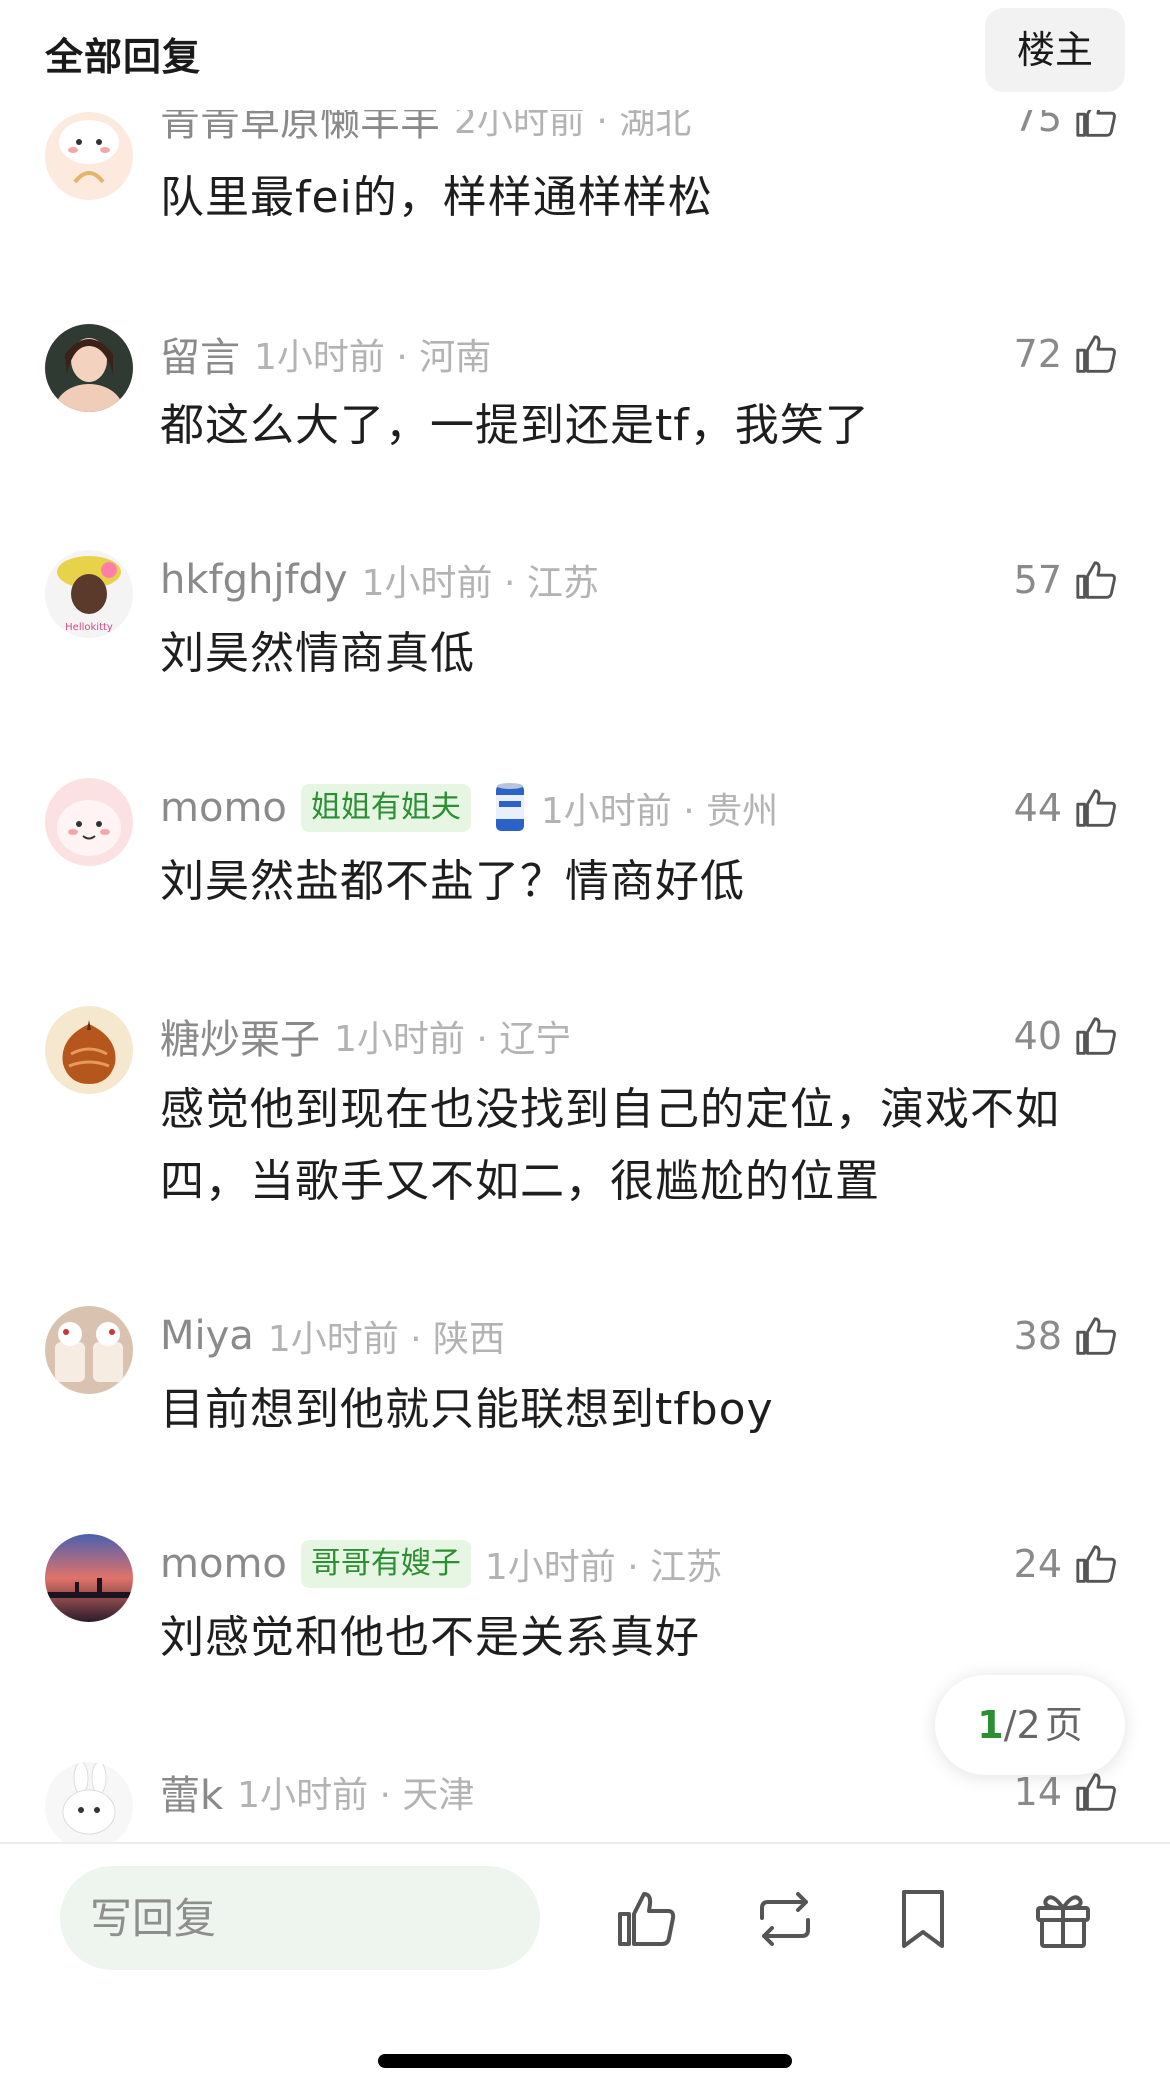  Describe the element at coordinates (191, 1792) in the screenshot. I see `username: 蕾k` at that location.